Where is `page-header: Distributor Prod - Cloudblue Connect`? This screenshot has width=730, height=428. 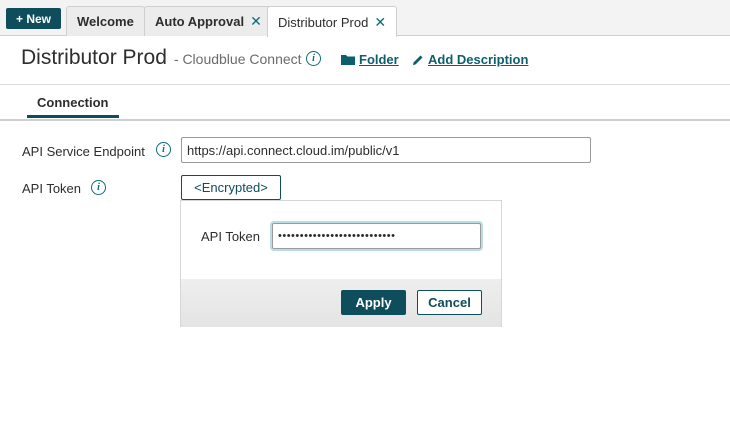 page-header: Distributor Prod - Cloudblue Connect is located at coordinates (161, 61).